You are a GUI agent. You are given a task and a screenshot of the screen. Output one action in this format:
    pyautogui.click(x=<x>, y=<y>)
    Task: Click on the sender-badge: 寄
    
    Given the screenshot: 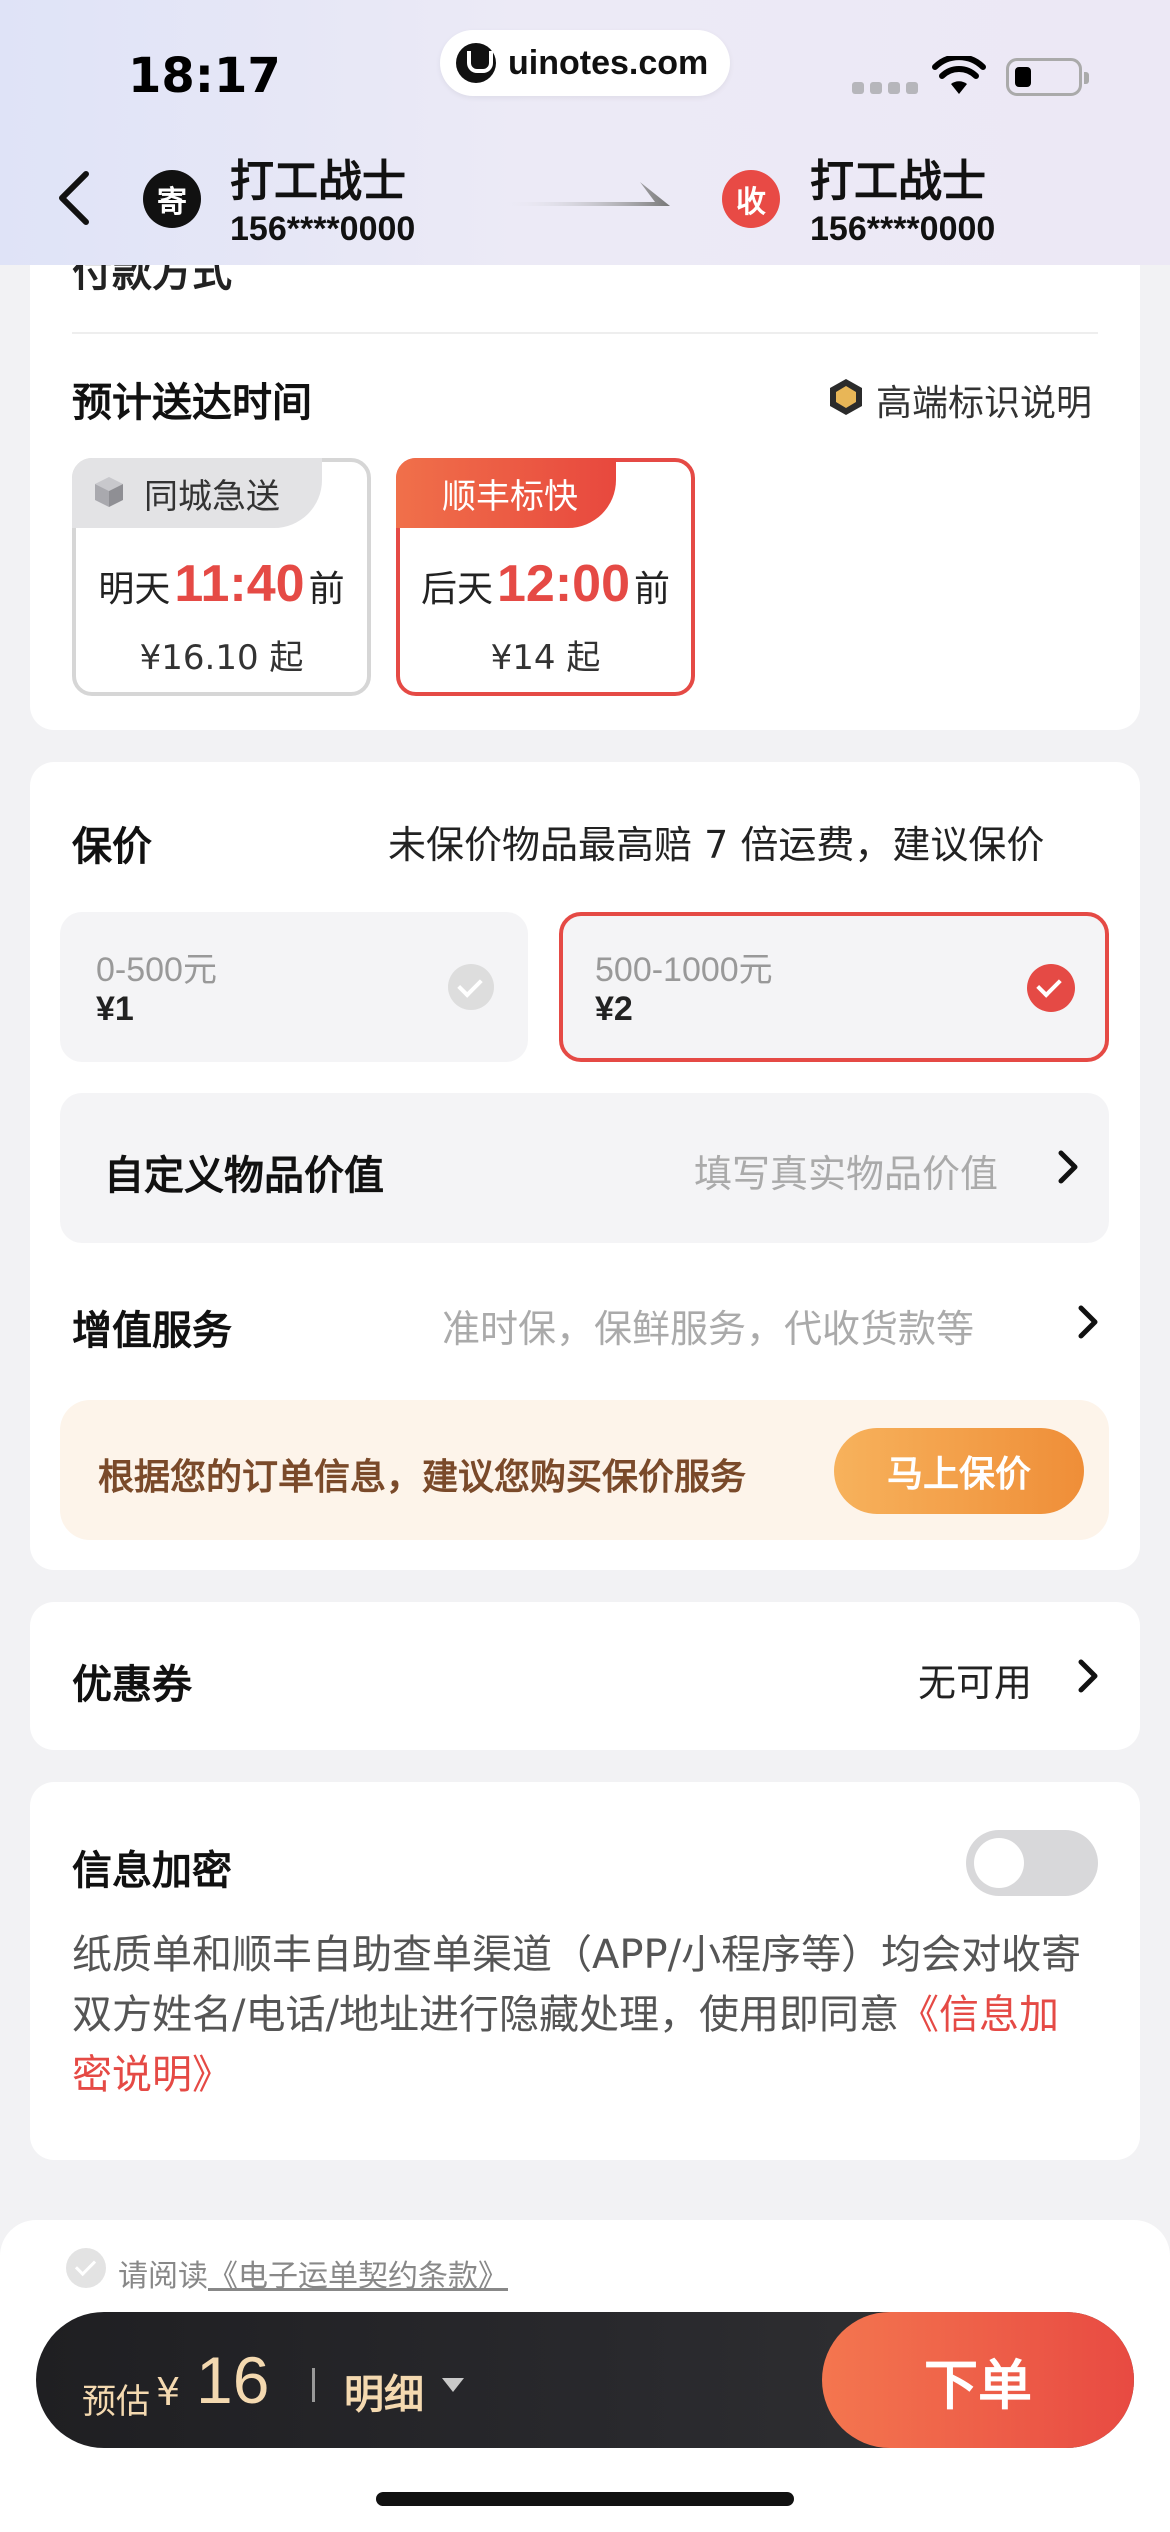 What is the action you would take?
    pyautogui.click(x=172, y=199)
    